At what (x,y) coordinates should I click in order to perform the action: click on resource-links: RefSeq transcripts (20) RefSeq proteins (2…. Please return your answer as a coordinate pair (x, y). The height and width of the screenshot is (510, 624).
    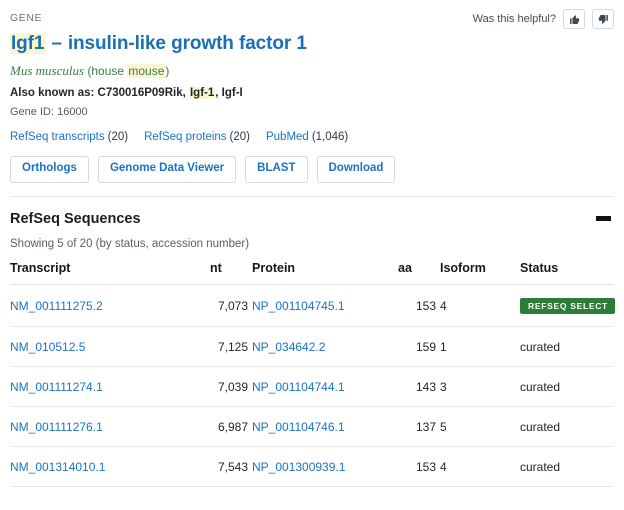
    Looking at the image, I should click on (312, 137).